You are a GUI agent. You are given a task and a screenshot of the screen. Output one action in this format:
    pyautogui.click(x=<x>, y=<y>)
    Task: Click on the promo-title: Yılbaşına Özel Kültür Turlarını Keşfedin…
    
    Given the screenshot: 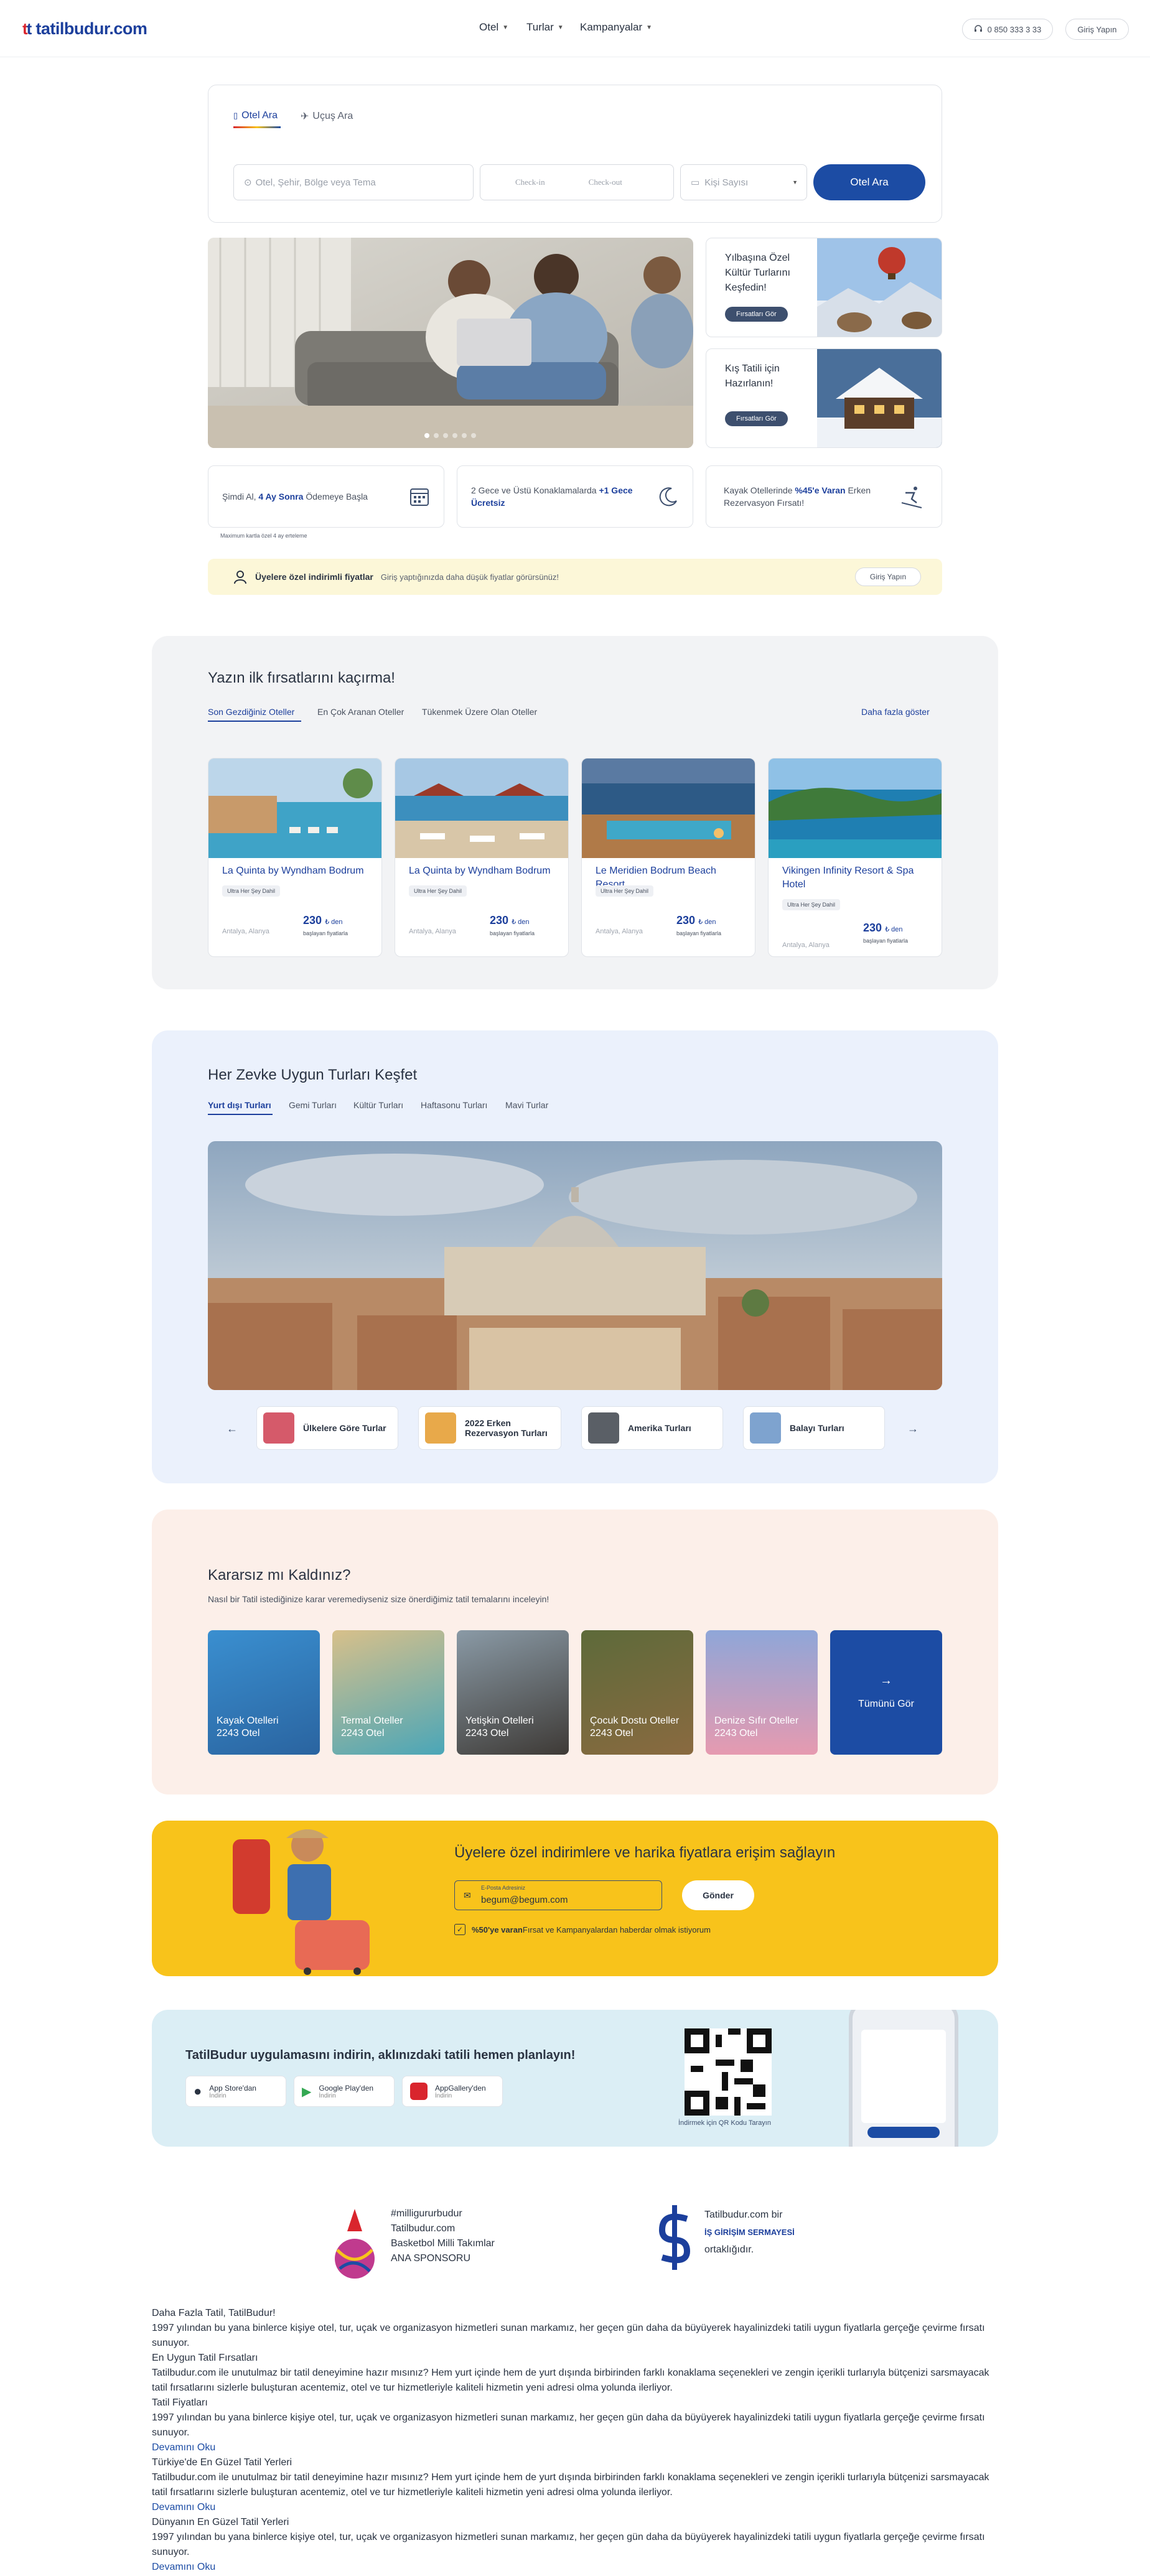 What is the action you would take?
    pyautogui.click(x=758, y=273)
    